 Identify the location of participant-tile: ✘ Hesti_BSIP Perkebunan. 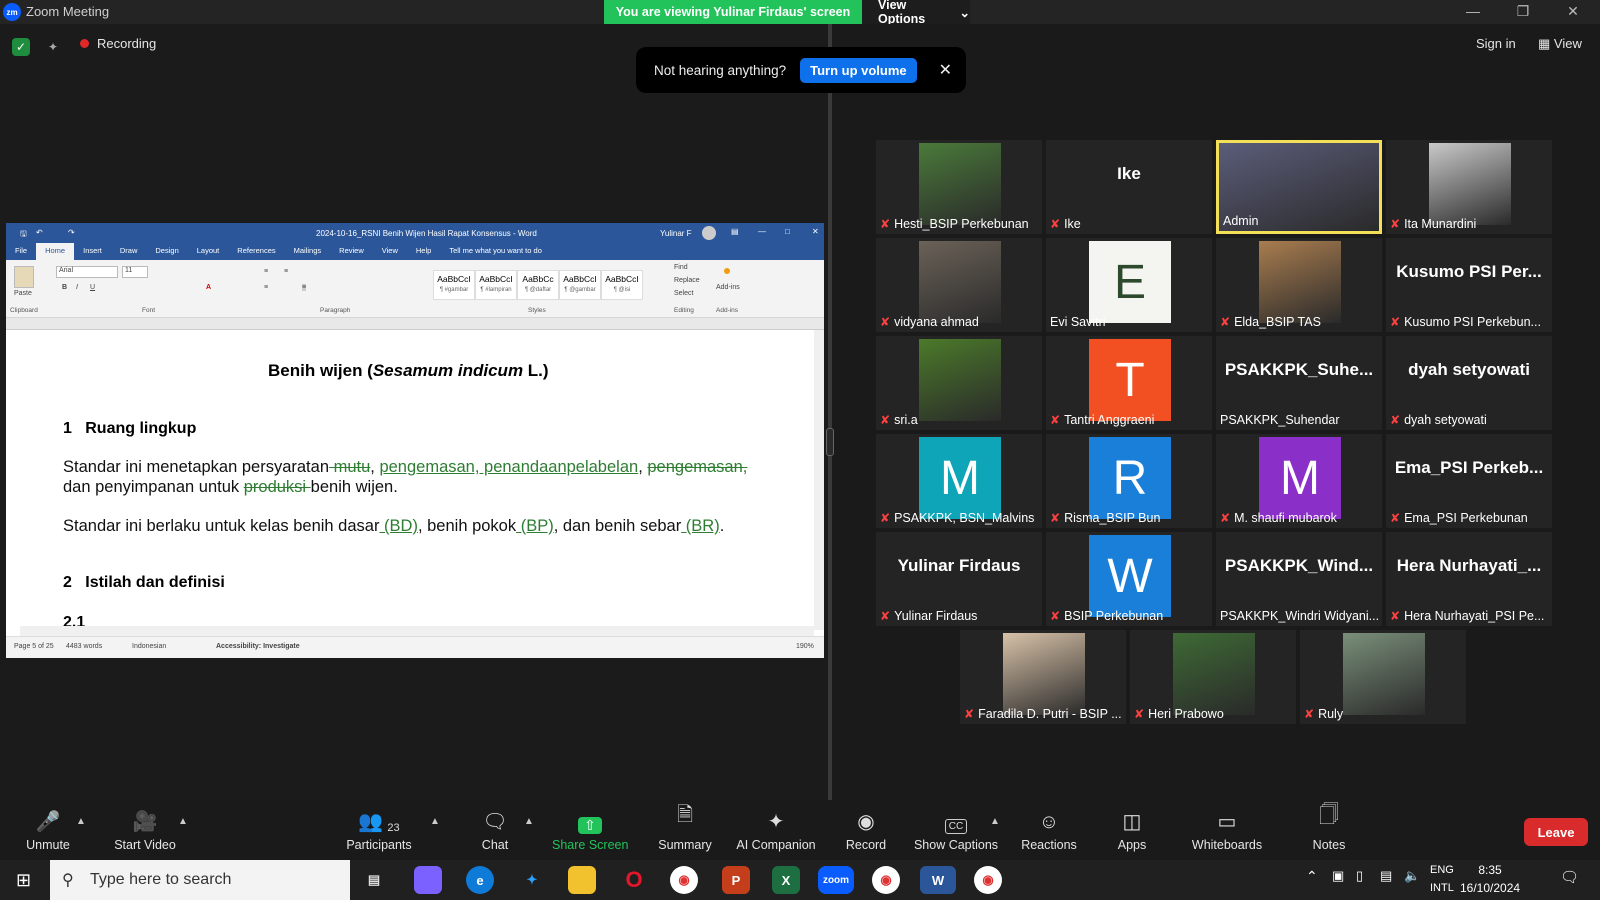
(959, 187).